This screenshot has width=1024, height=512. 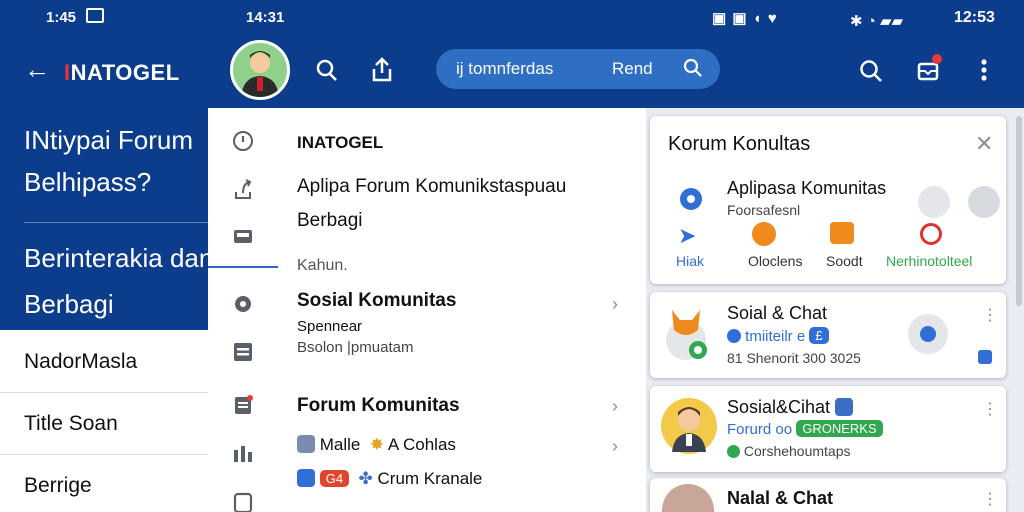 I want to click on profile-avatar, so click(x=260, y=70).